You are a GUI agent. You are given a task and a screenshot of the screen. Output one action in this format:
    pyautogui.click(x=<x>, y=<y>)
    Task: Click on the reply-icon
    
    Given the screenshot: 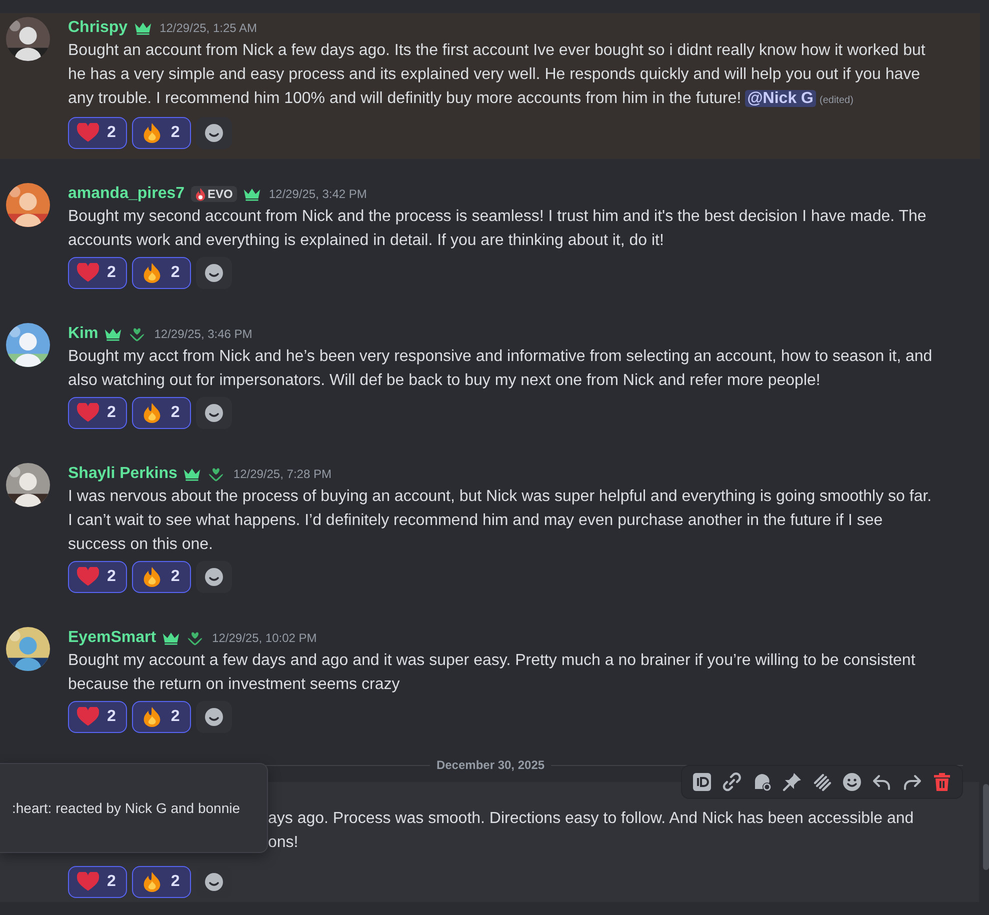 What is the action you would take?
    pyautogui.click(x=882, y=782)
    